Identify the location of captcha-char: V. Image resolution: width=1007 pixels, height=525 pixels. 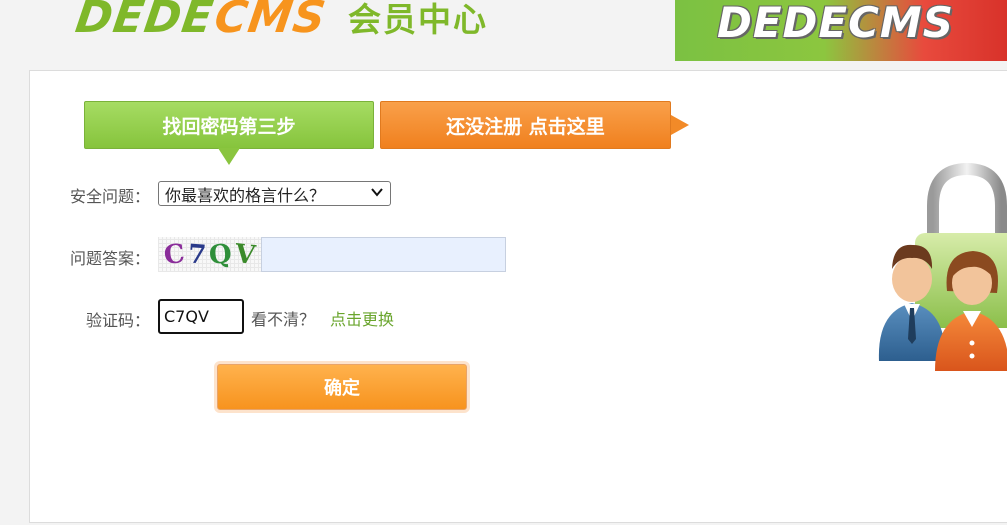
(245, 254).